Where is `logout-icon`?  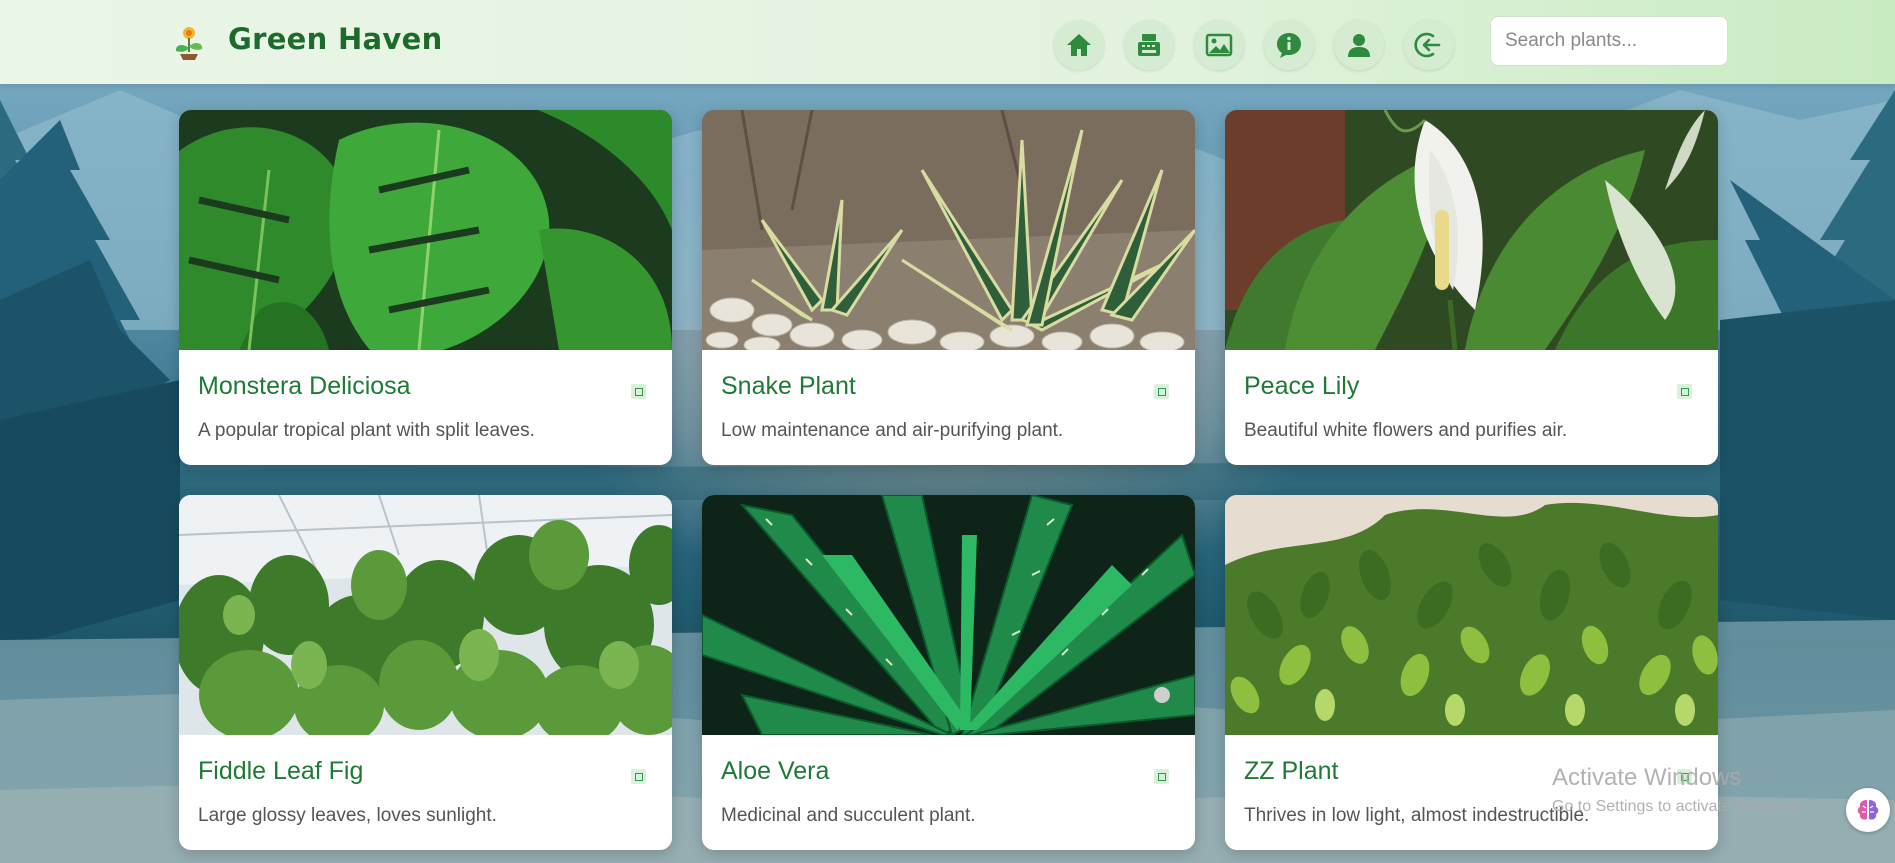
logout-icon is located at coordinates (1427, 45).